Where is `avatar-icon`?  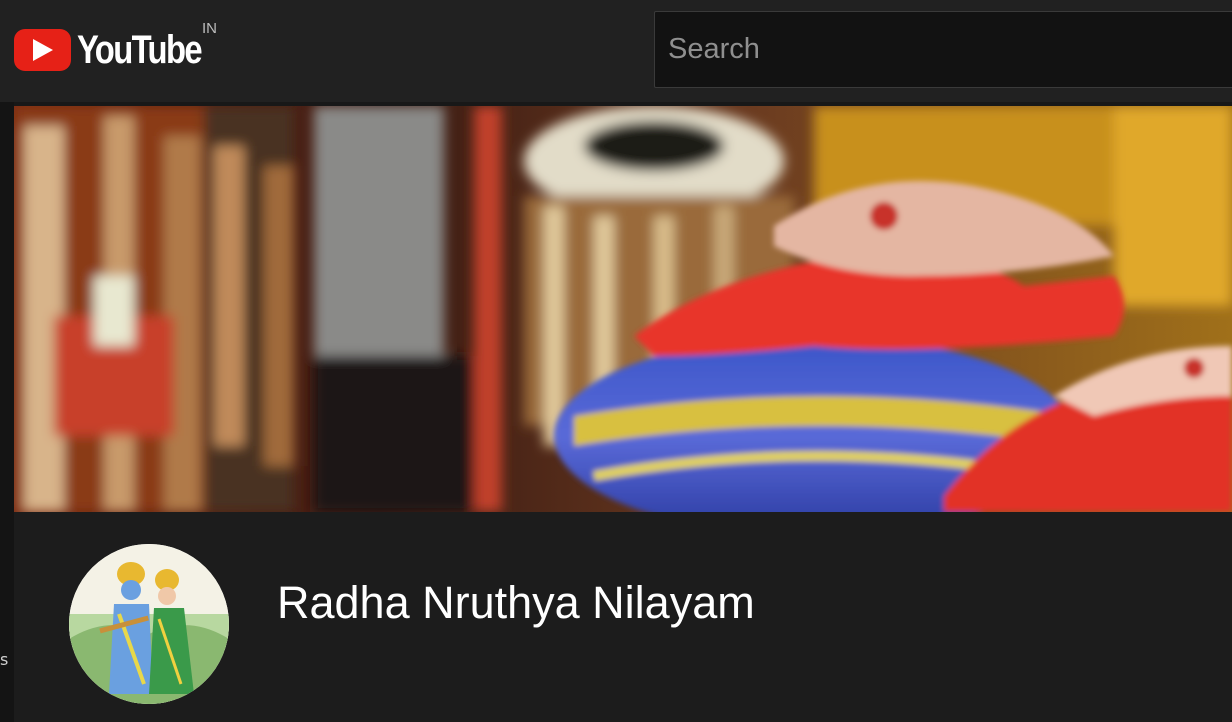
avatar-icon is located at coordinates (149, 624).